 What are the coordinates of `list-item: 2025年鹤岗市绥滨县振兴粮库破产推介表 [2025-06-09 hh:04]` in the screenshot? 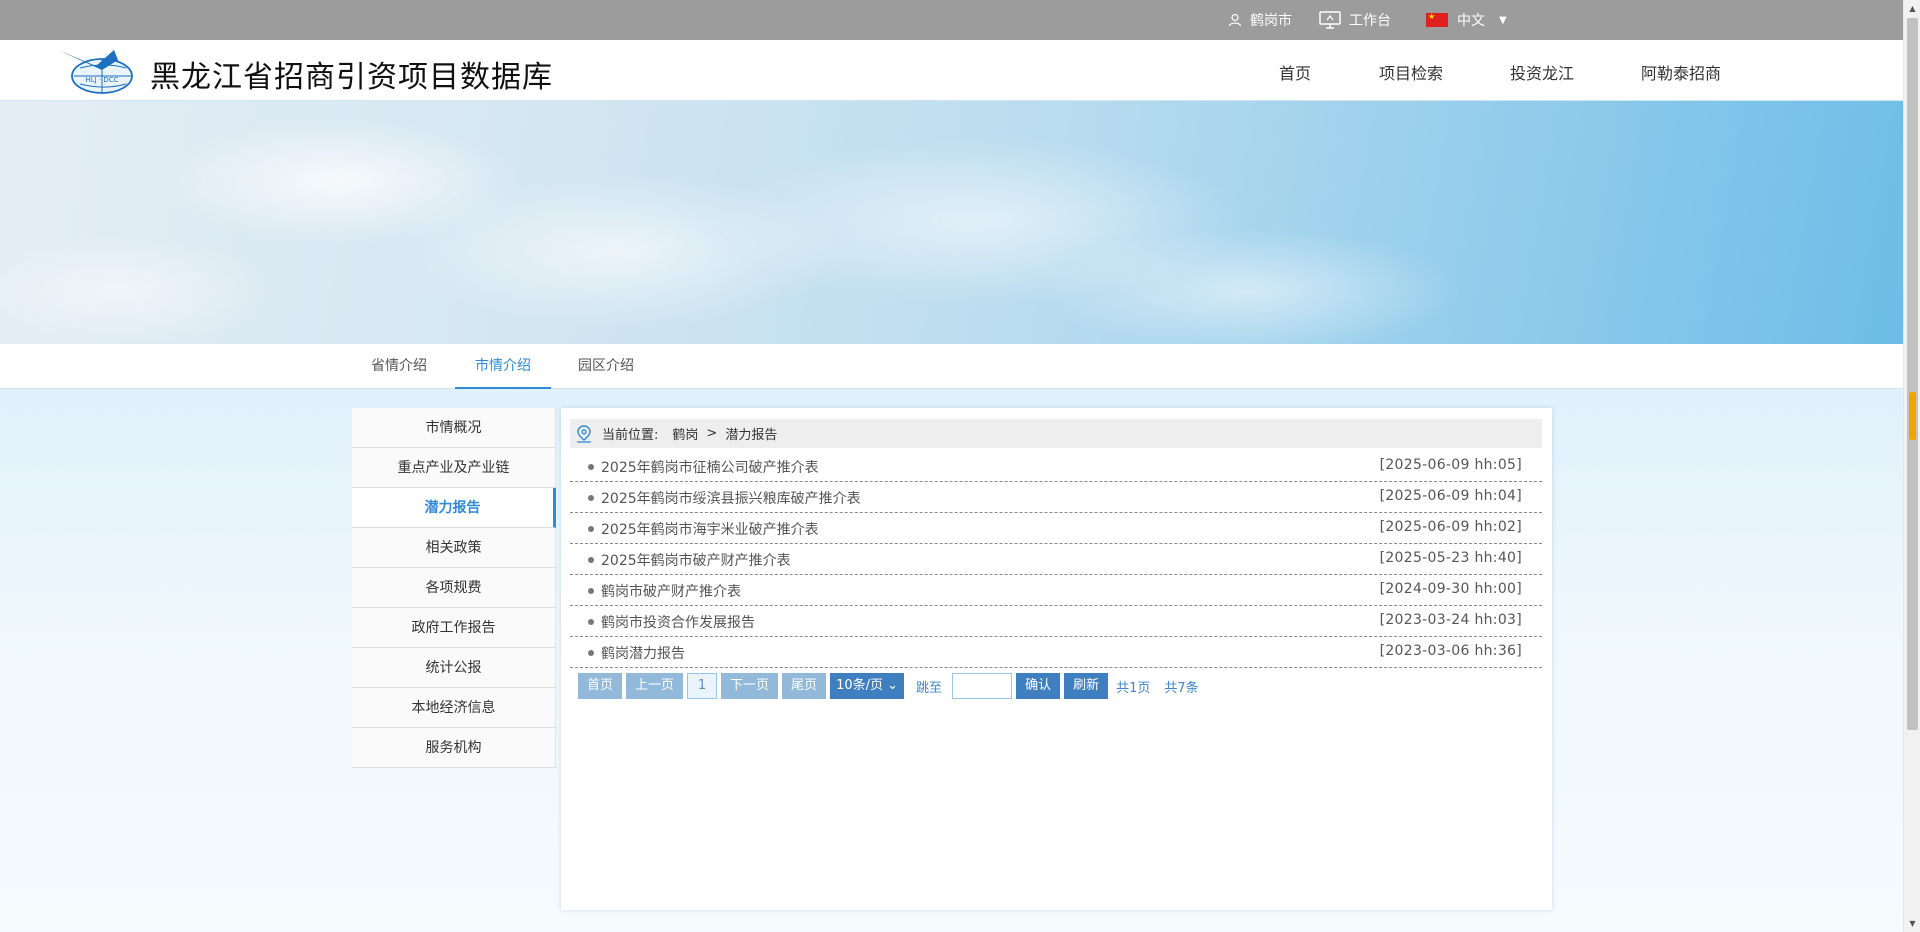 It's located at (1056, 497).